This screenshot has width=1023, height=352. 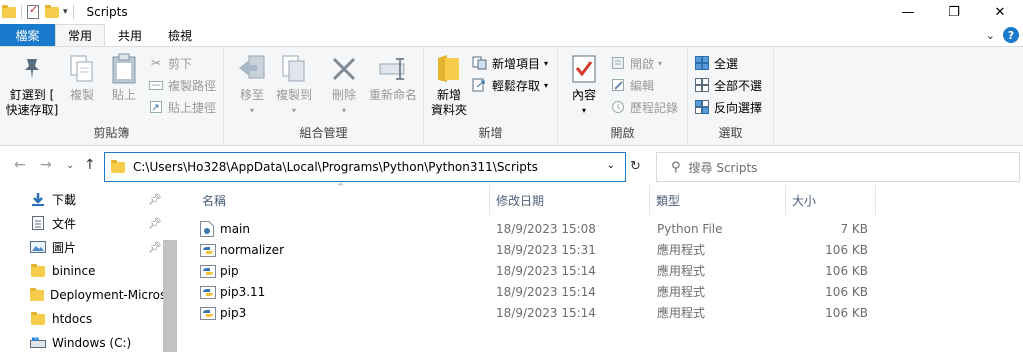 What do you see at coordinates (70, 165) in the screenshot?
I see `recent-locations-button: ⌄` at bounding box center [70, 165].